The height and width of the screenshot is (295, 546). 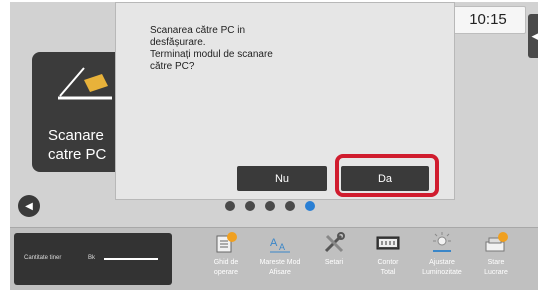 I want to click on tool-label-line1: Ghid de, so click(x=226, y=262).